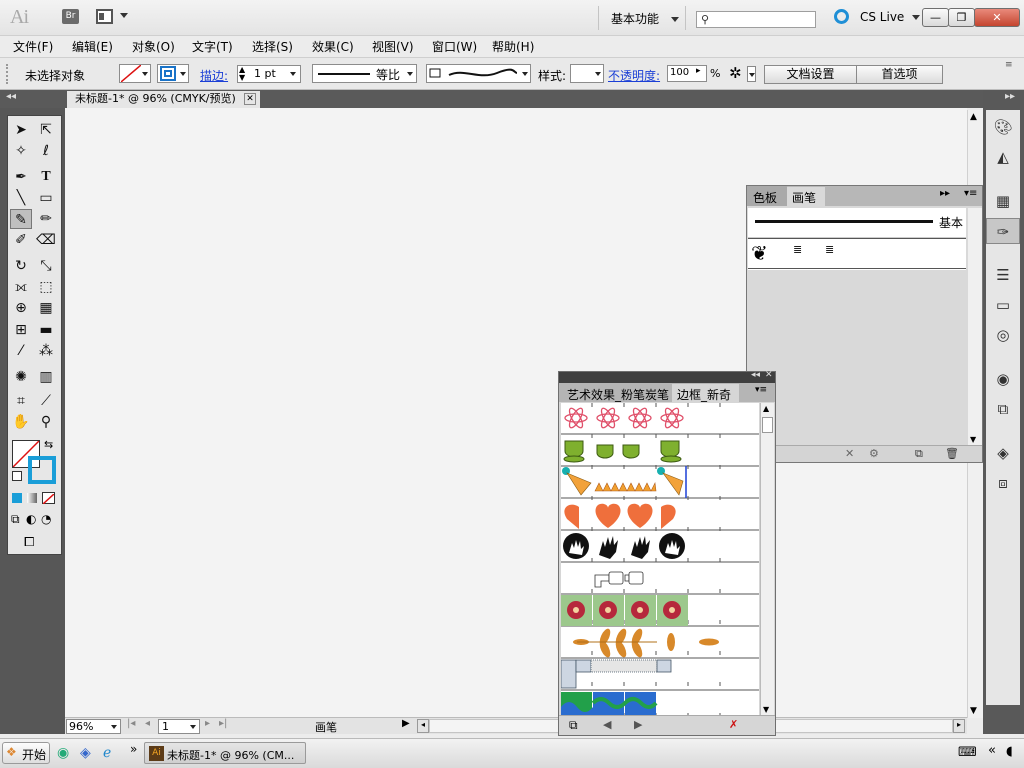 This screenshot has width=1024, height=768. Describe the element at coordinates (107, 753) in the screenshot. I see `ie-icon: ℯ` at that location.